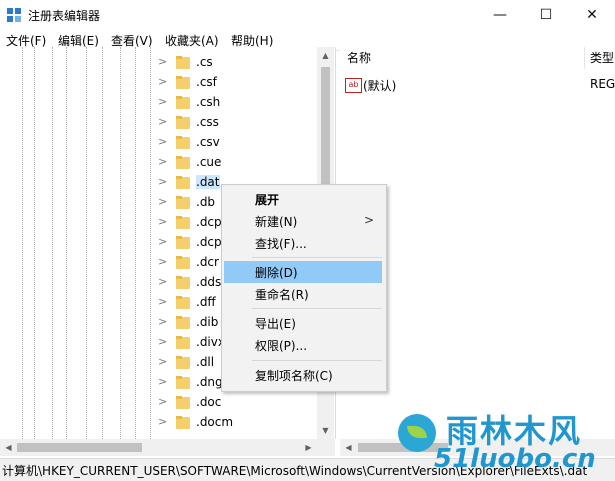  What do you see at coordinates (417, 433) in the screenshot?
I see `watermark-logo-icon` at bounding box center [417, 433].